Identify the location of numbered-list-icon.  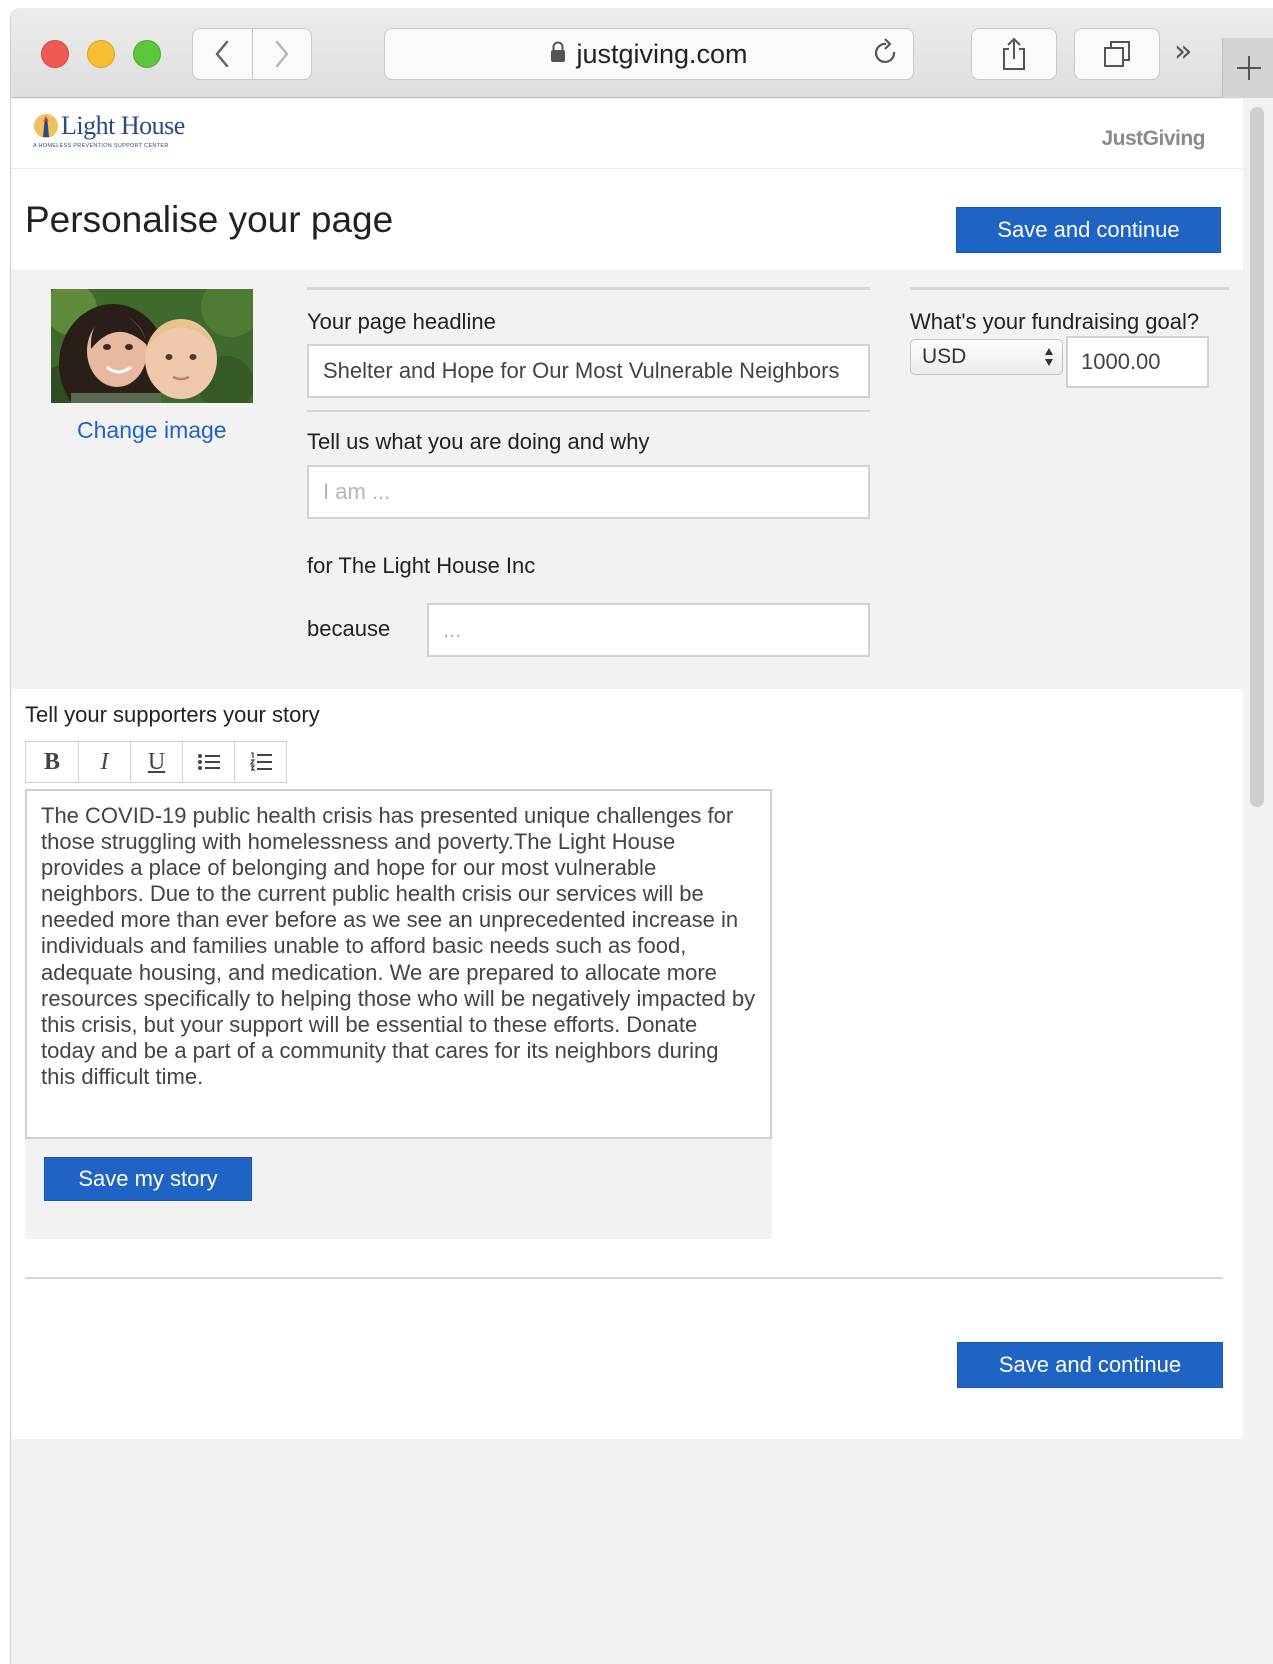
(260, 761).